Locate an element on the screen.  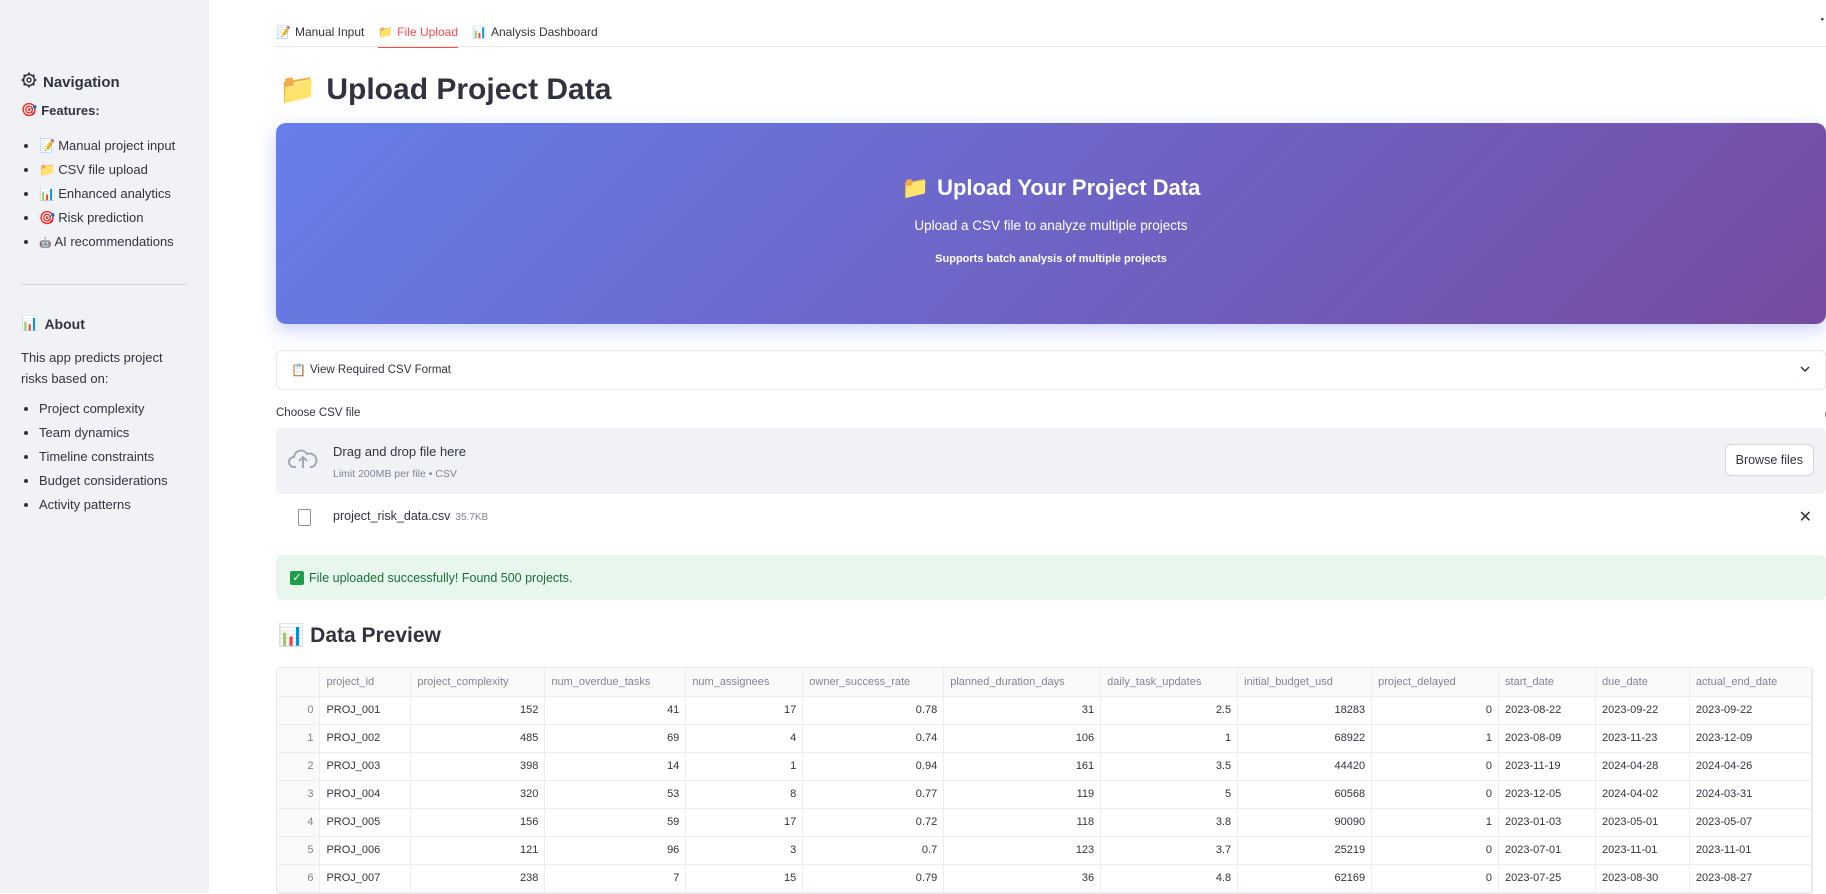
table-cell: 161 is located at coordinates (1022, 766).